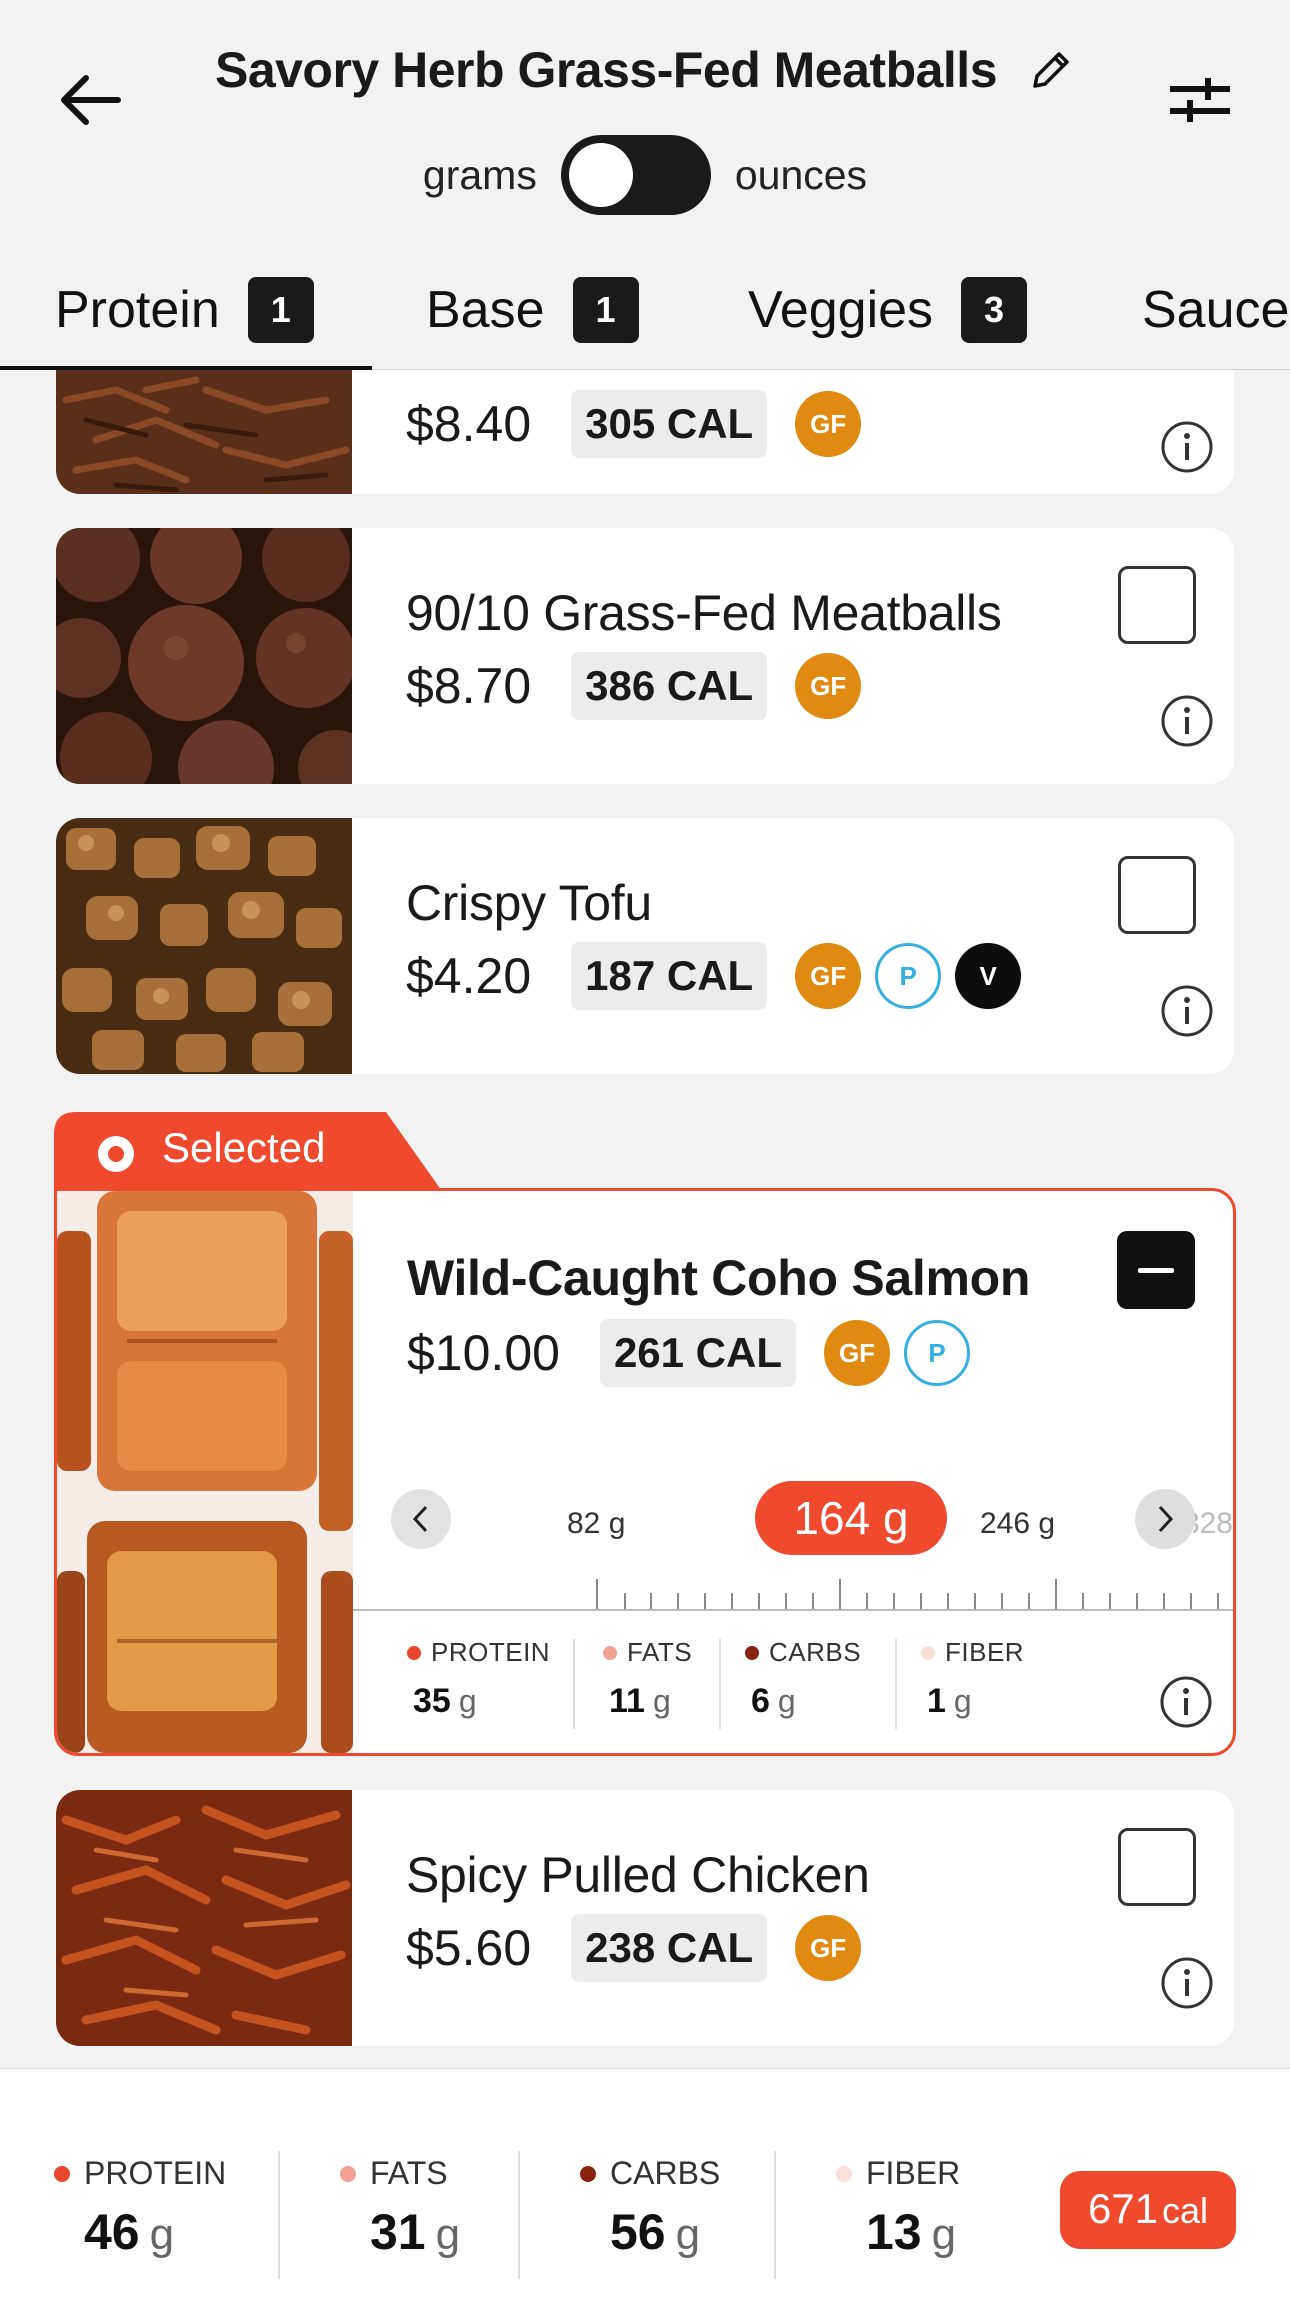 This screenshot has width=1290, height=2323. What do you see at coordinates (897, 1353) in the screenshot?
I see `diet-badges: GF P` at bounding box center [897, 1353].